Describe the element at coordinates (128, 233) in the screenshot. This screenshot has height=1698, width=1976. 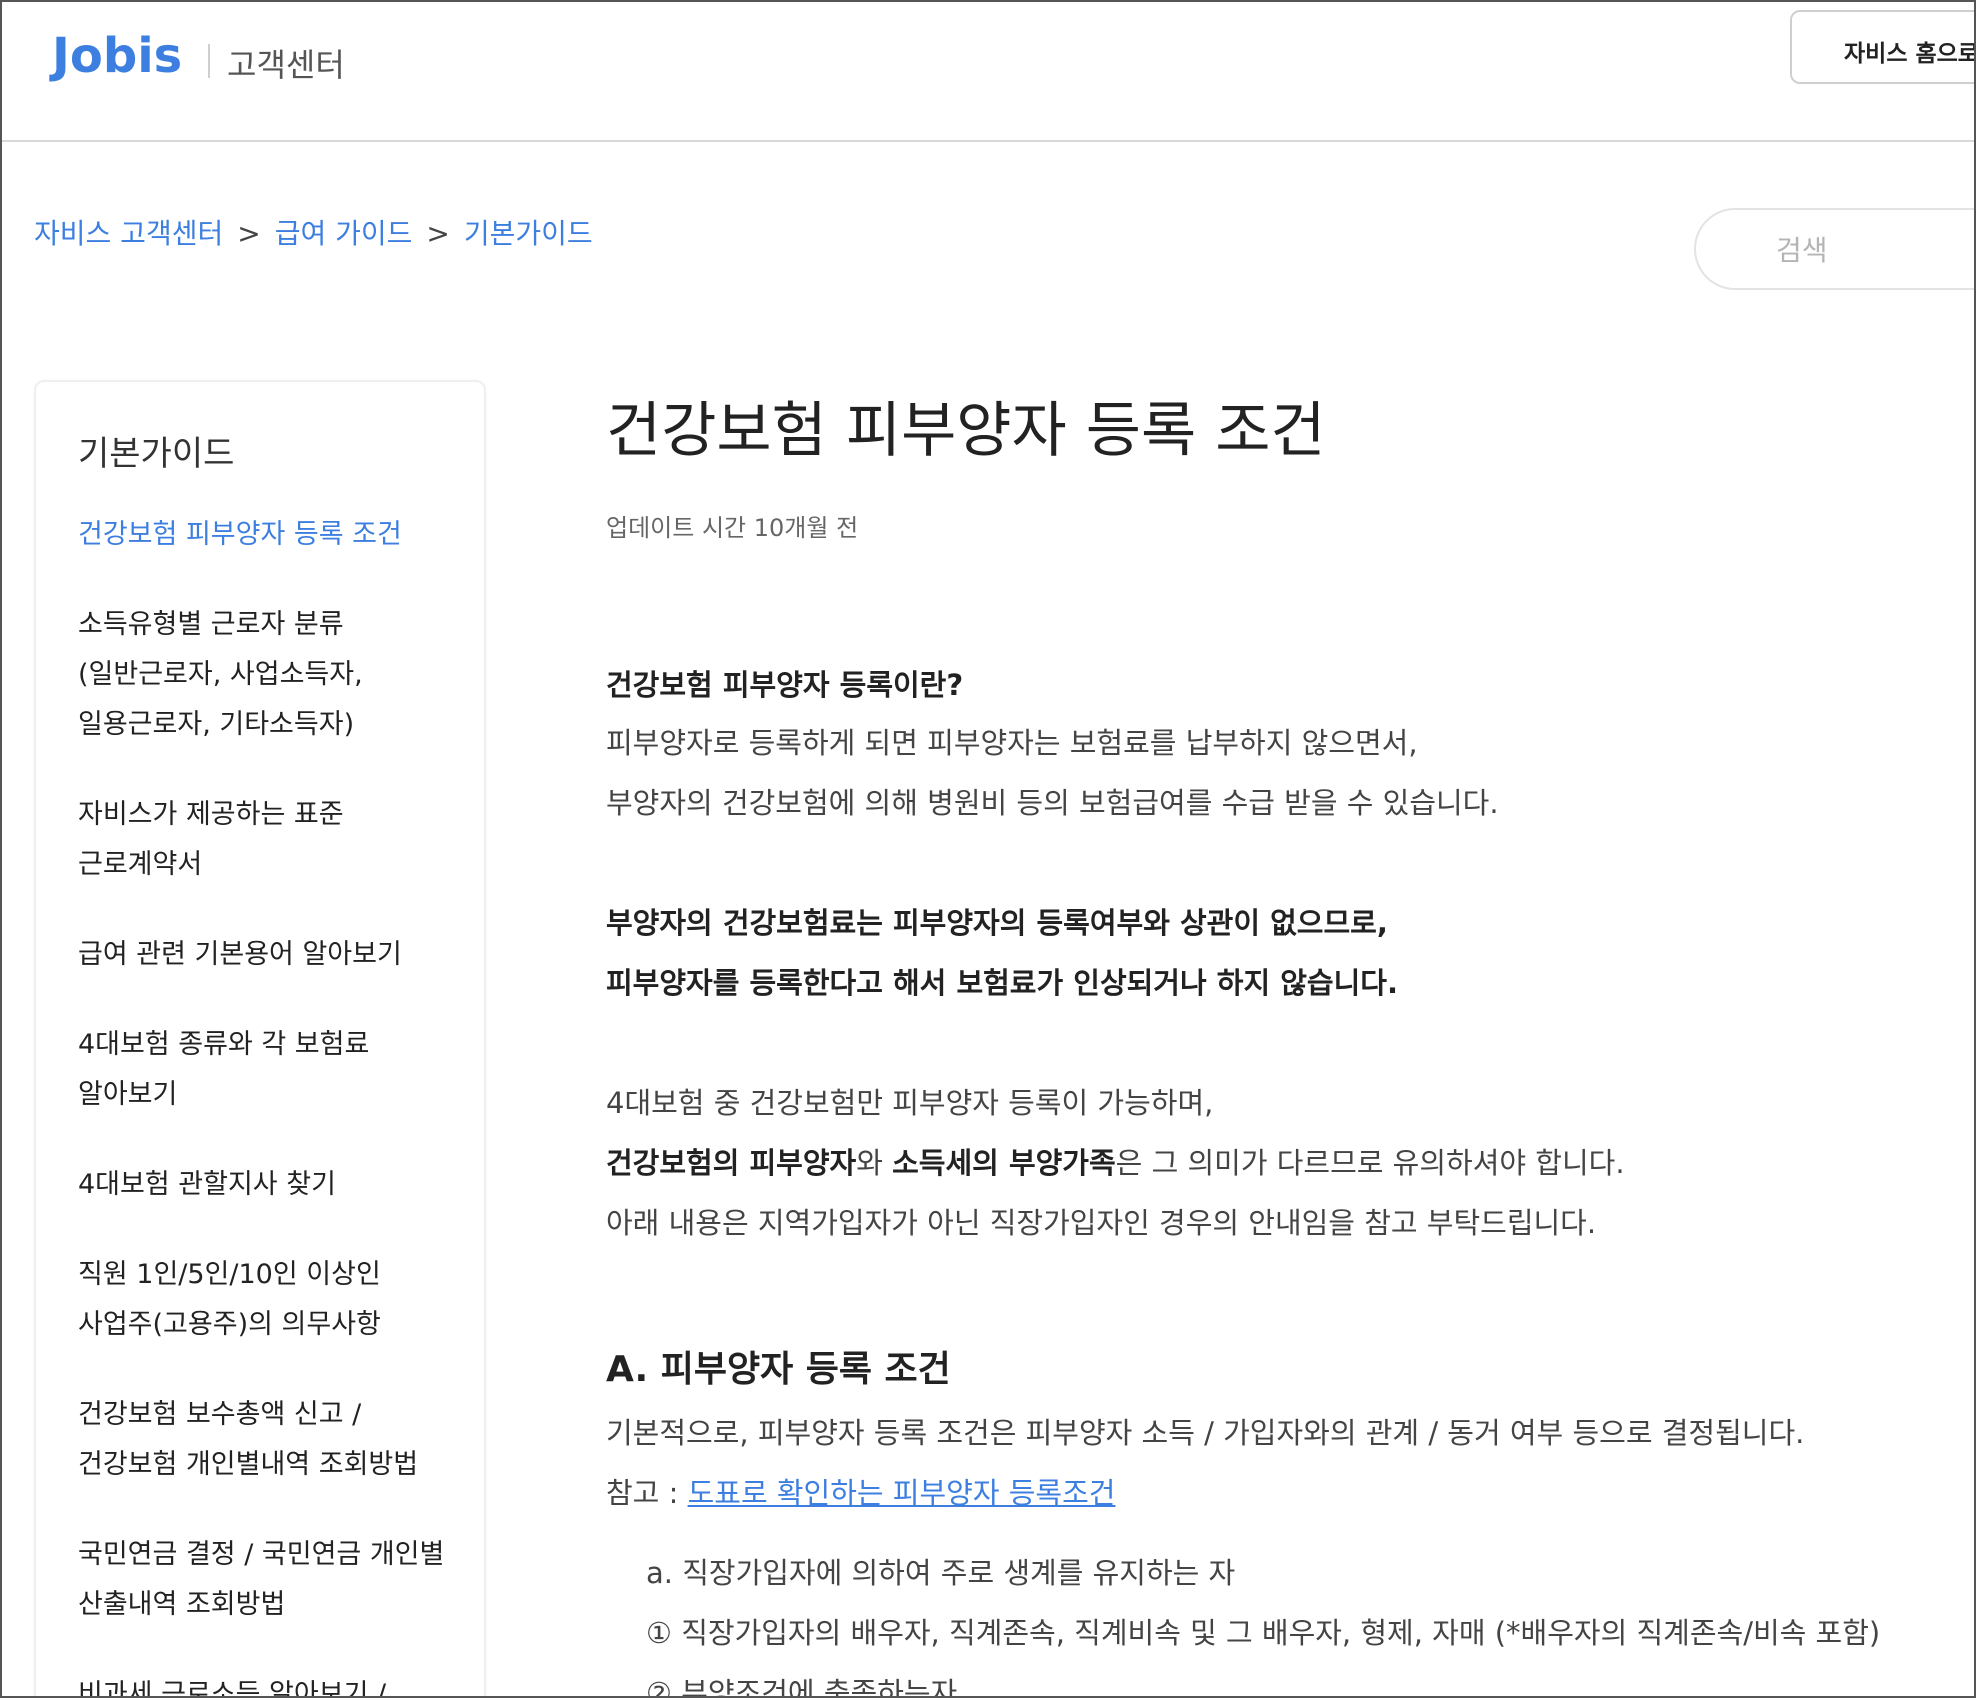
I see `breadcrumb-item-home: 자비스 고객센터` at that location.